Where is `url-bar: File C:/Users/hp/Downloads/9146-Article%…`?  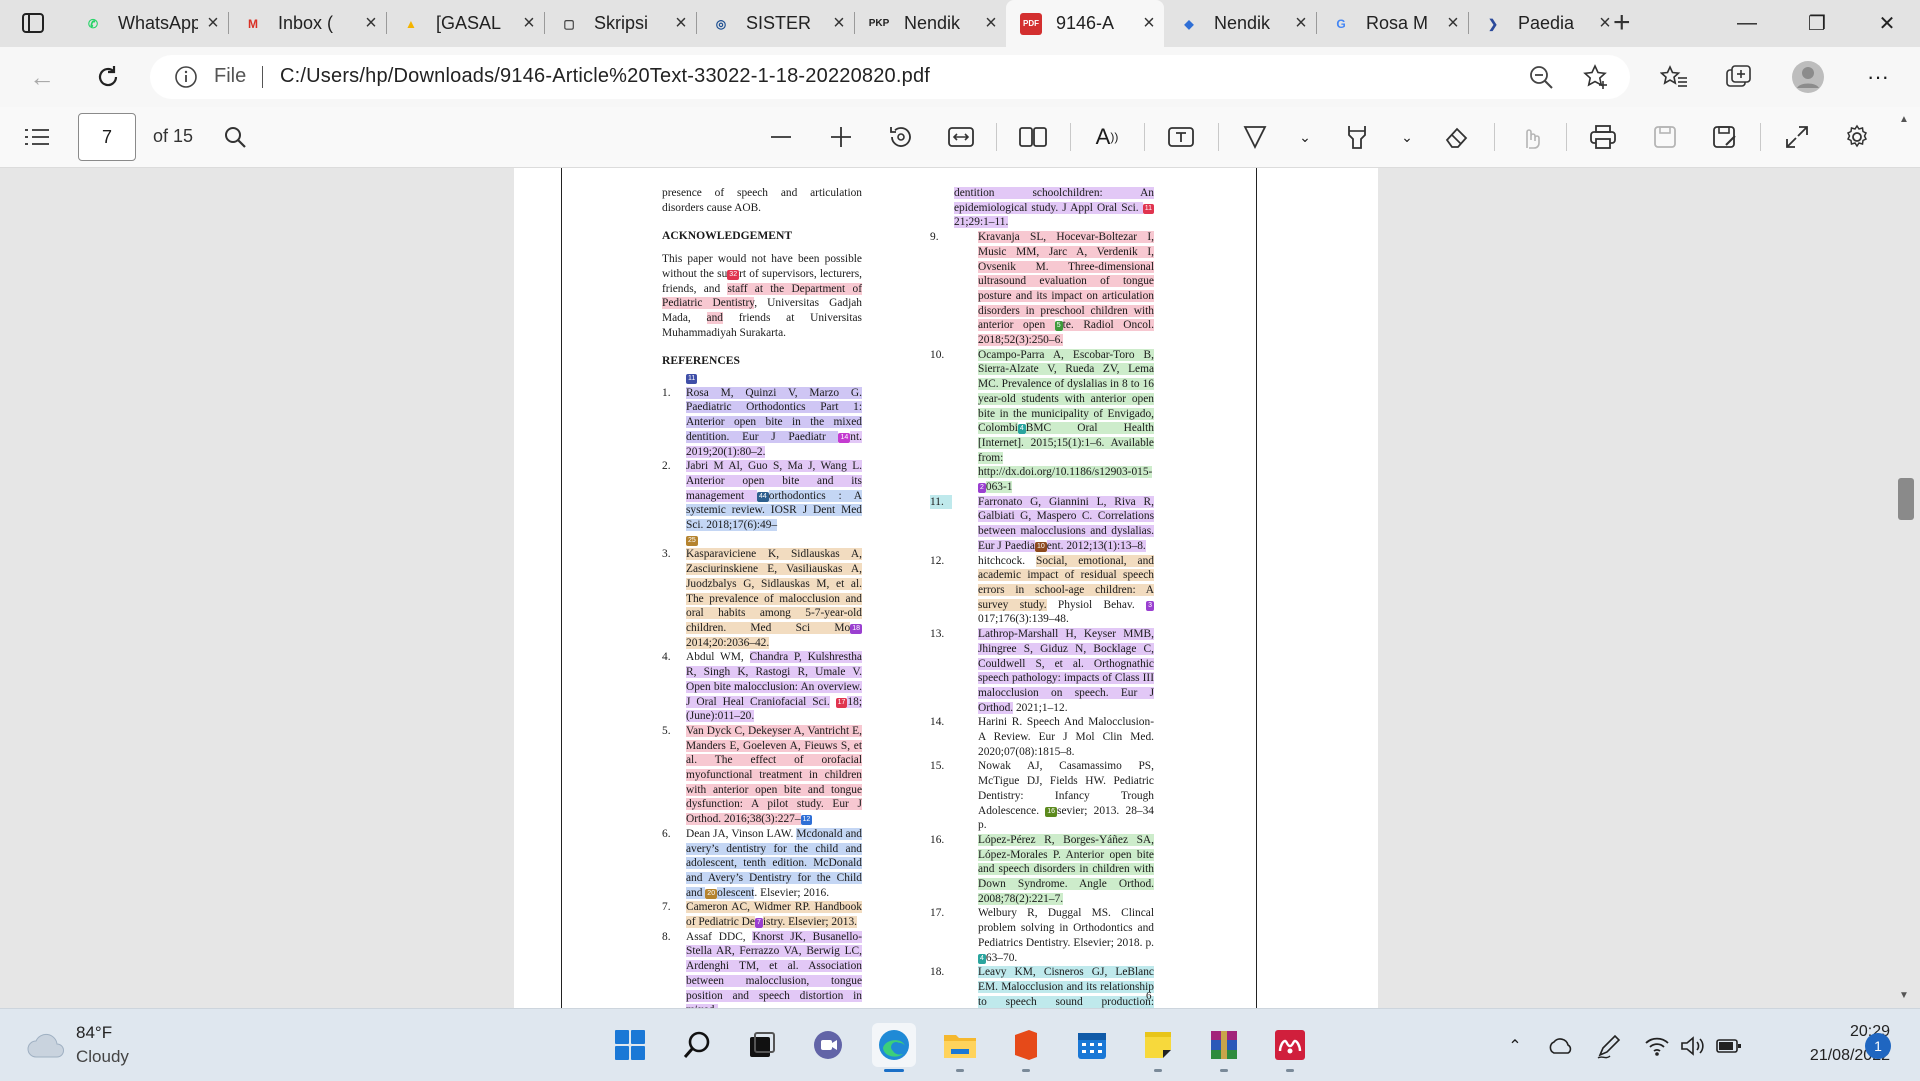 url-bar: File C:/Users/hp/Downloads/9146-Article%… is located at coordinates (890, 77).